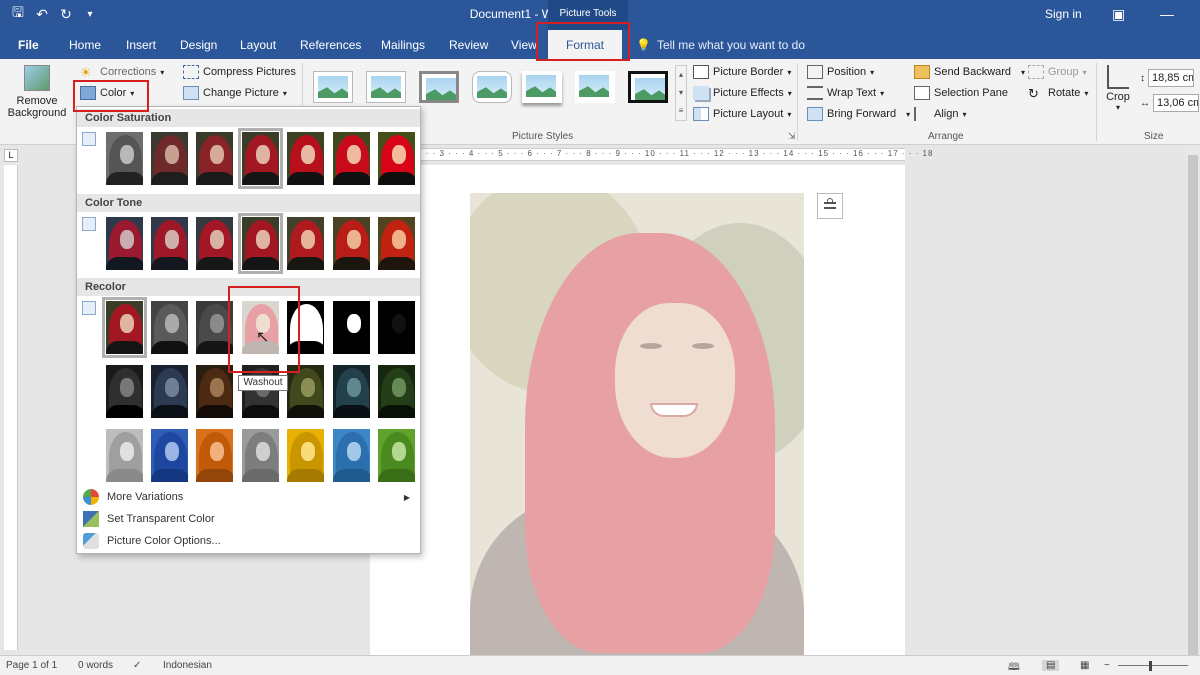 The height and width of the screenshot is (675, 1200). I want to click on proofing-icon: ✓, so click(137, 665).